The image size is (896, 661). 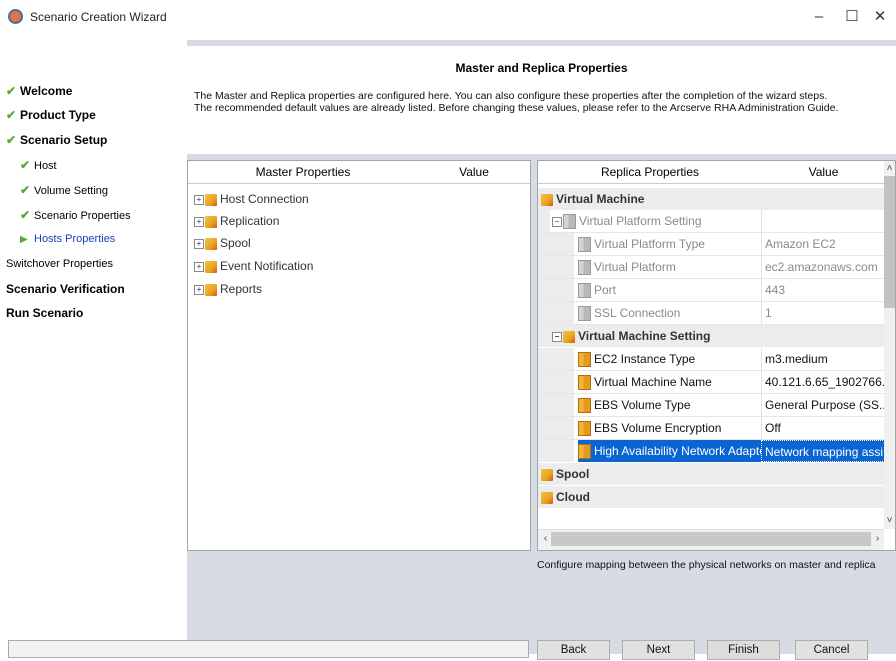 I want to click on next-button: Next, so click(x=658, y=650).